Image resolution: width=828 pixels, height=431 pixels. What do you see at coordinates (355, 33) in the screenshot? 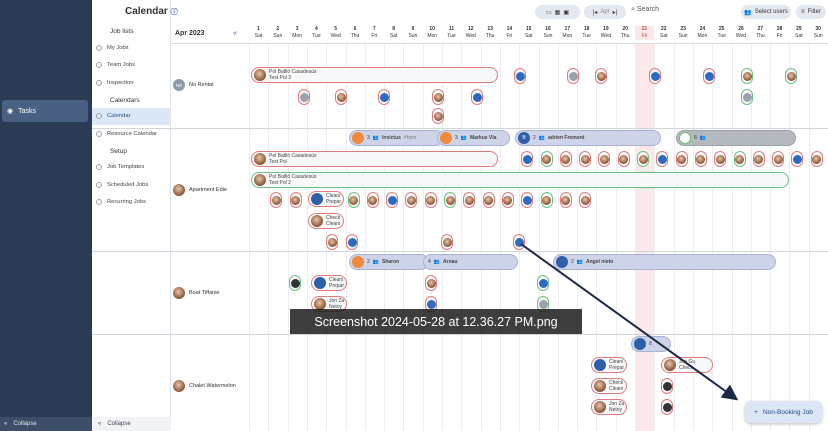
I see `day-column-header: 6 Thu` at bounding box center [355, 33].